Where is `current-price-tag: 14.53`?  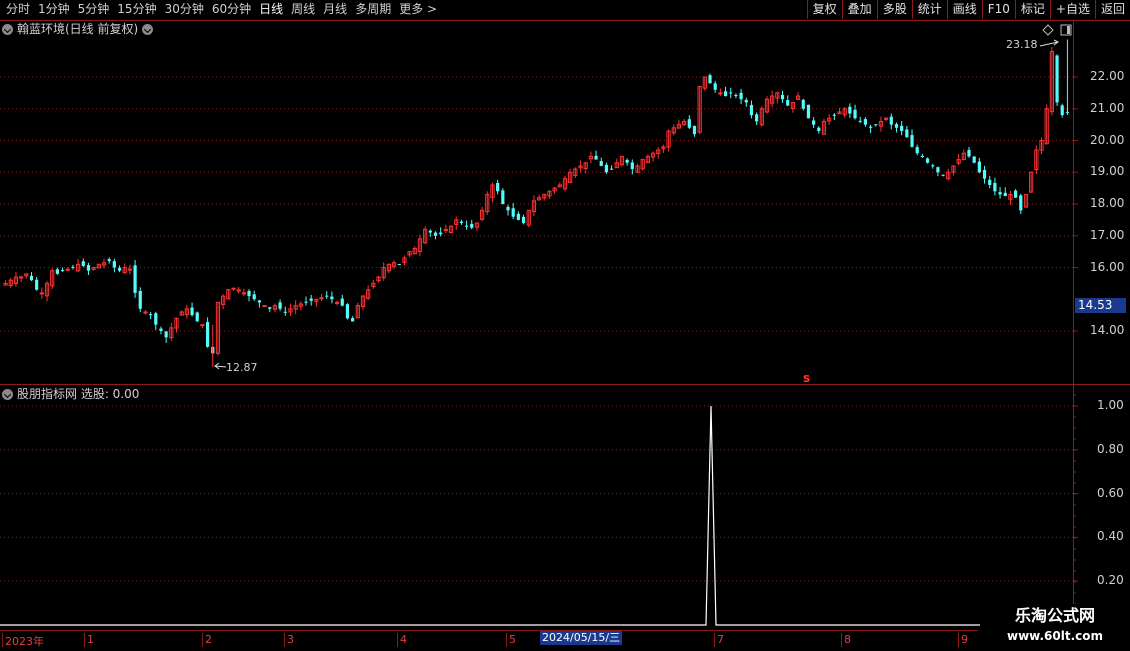
current-price-tag: 14.53 is located at coordinates (1100, 305).